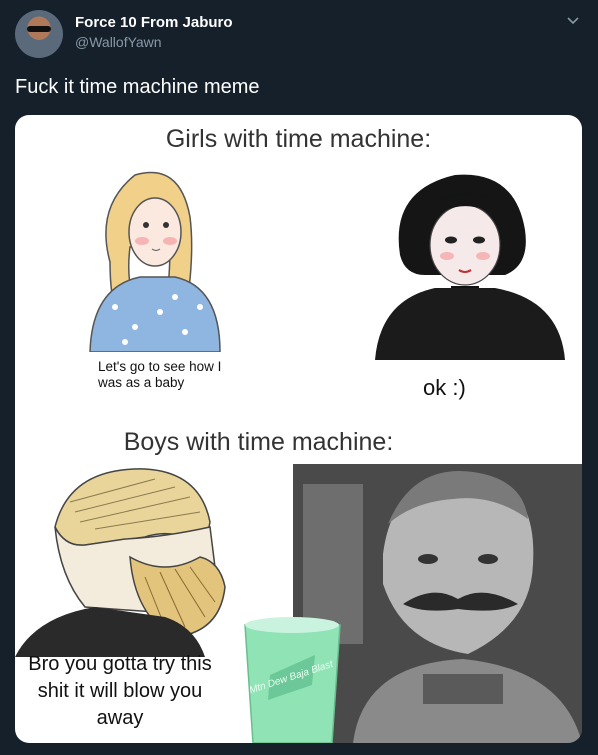 The width and height of the screenshot is (598, 755). What do you see at coordinates (154, 22) in the screenshot?
I see `author-name: Force 10 From Jaburo` at bounding box center [154, 22].